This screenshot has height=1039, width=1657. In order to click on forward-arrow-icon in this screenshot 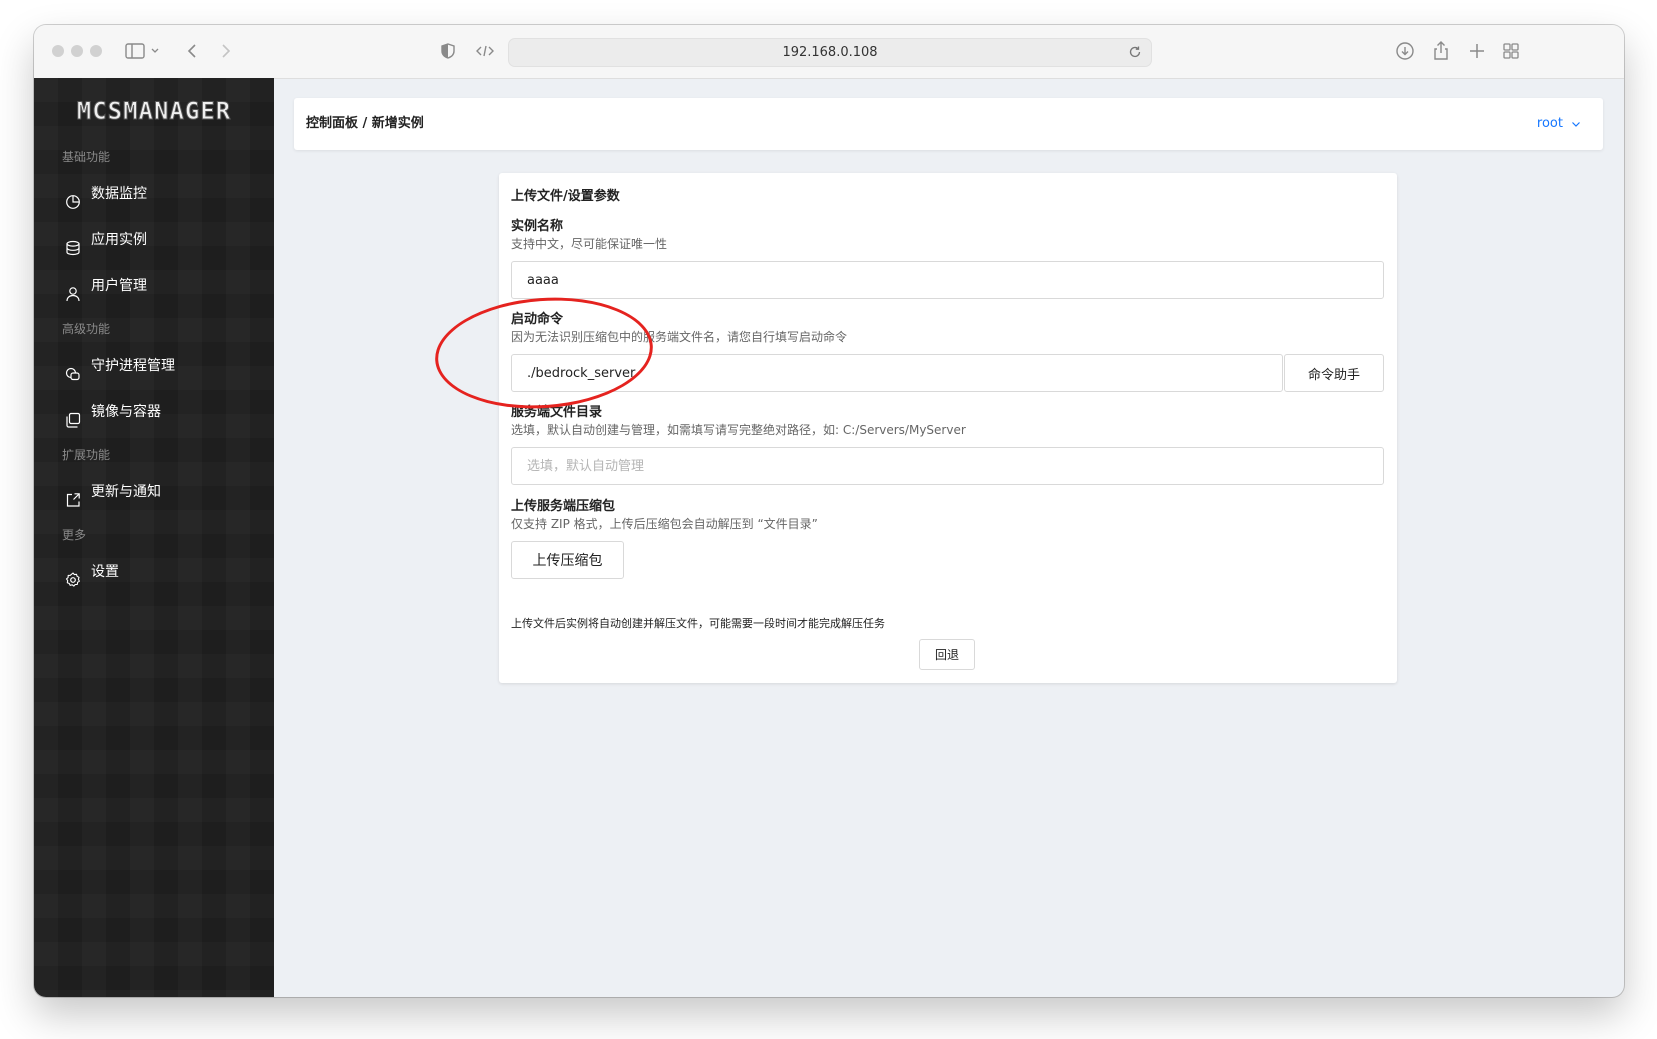, I will do `click(226, 51)`.